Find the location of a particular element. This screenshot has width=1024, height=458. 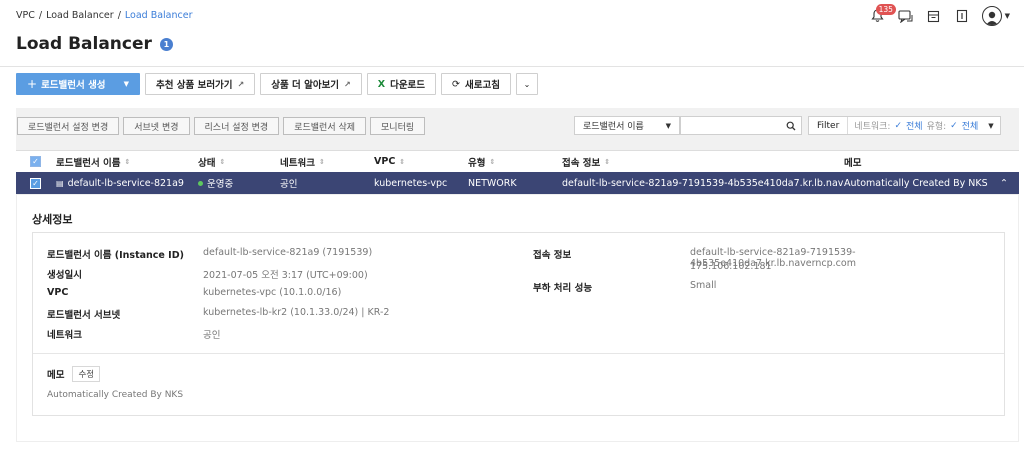

recommend-button: 추천 상품 보러가기 ↗ is located at coordinates (200, 84).